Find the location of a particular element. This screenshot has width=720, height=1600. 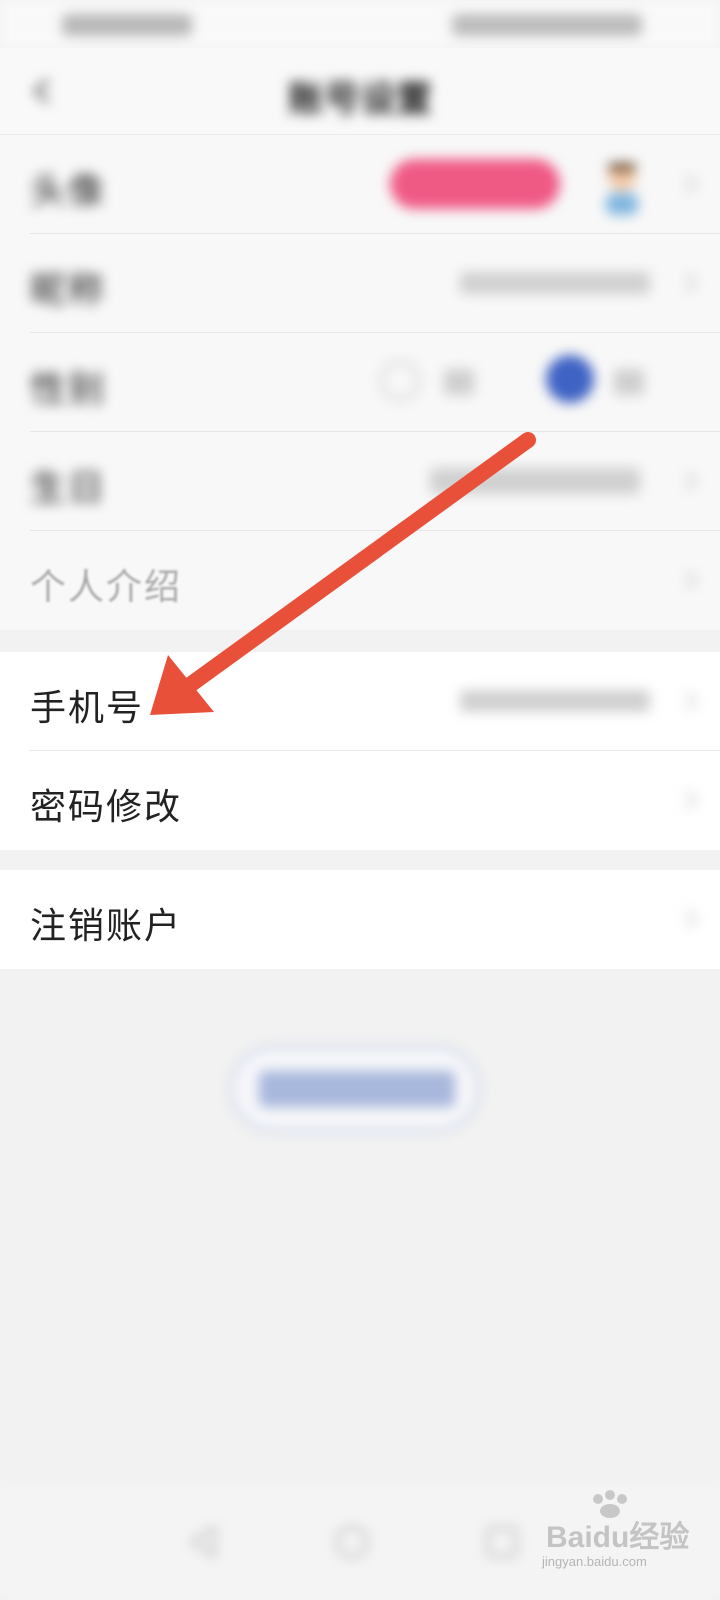

row-label: 手机号 is located at coordinates (87, 708).